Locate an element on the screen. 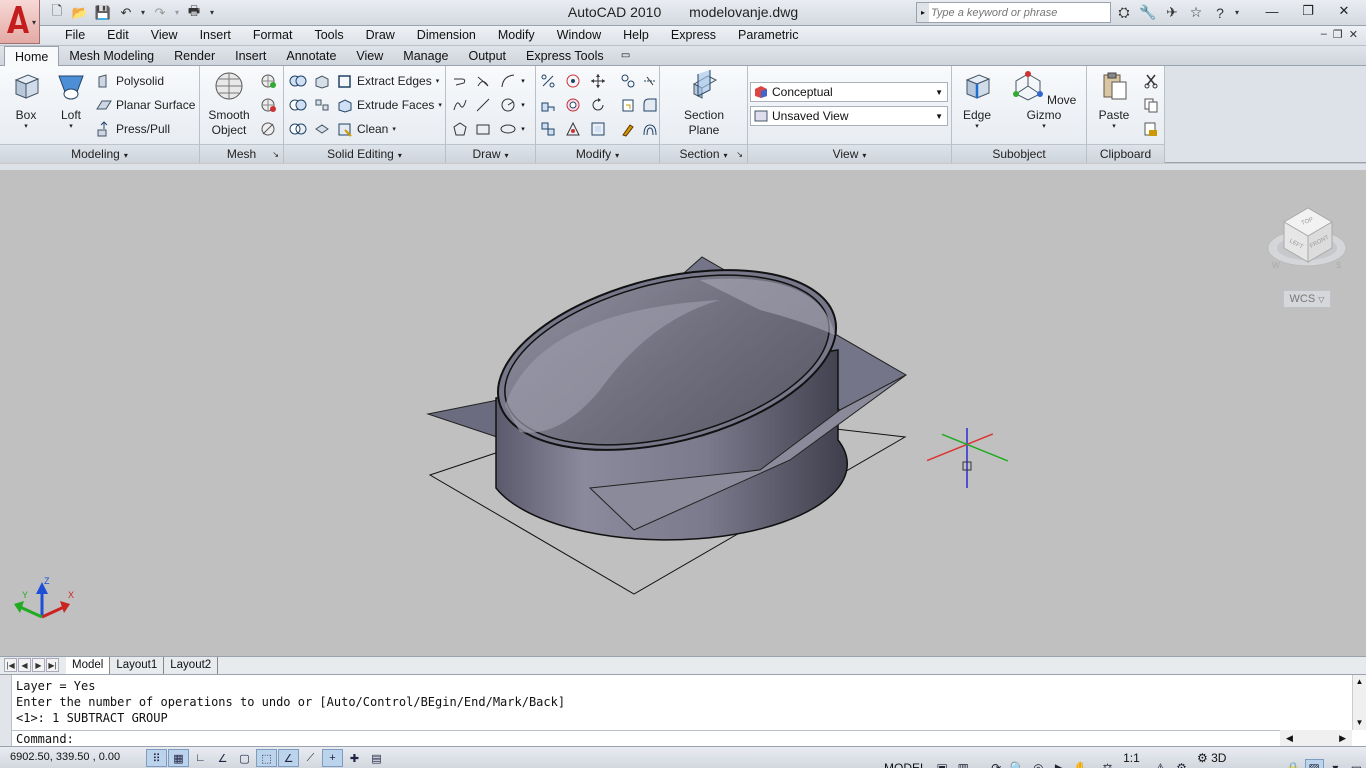 Image resolution: width=1366 pixels, height=768 pixels. redo-dropdown-icon: ▾ is located at coordinates (177, 12).